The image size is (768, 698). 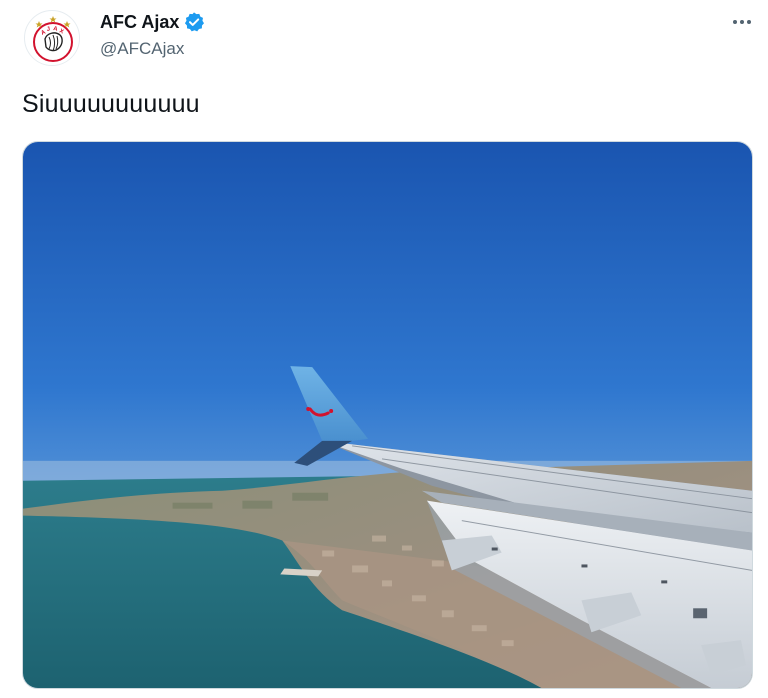 What do you see at coordinates (142, 49) in the screenshot?
I see `author-handle: @AFCAjax` at bounding box center [142, 49].